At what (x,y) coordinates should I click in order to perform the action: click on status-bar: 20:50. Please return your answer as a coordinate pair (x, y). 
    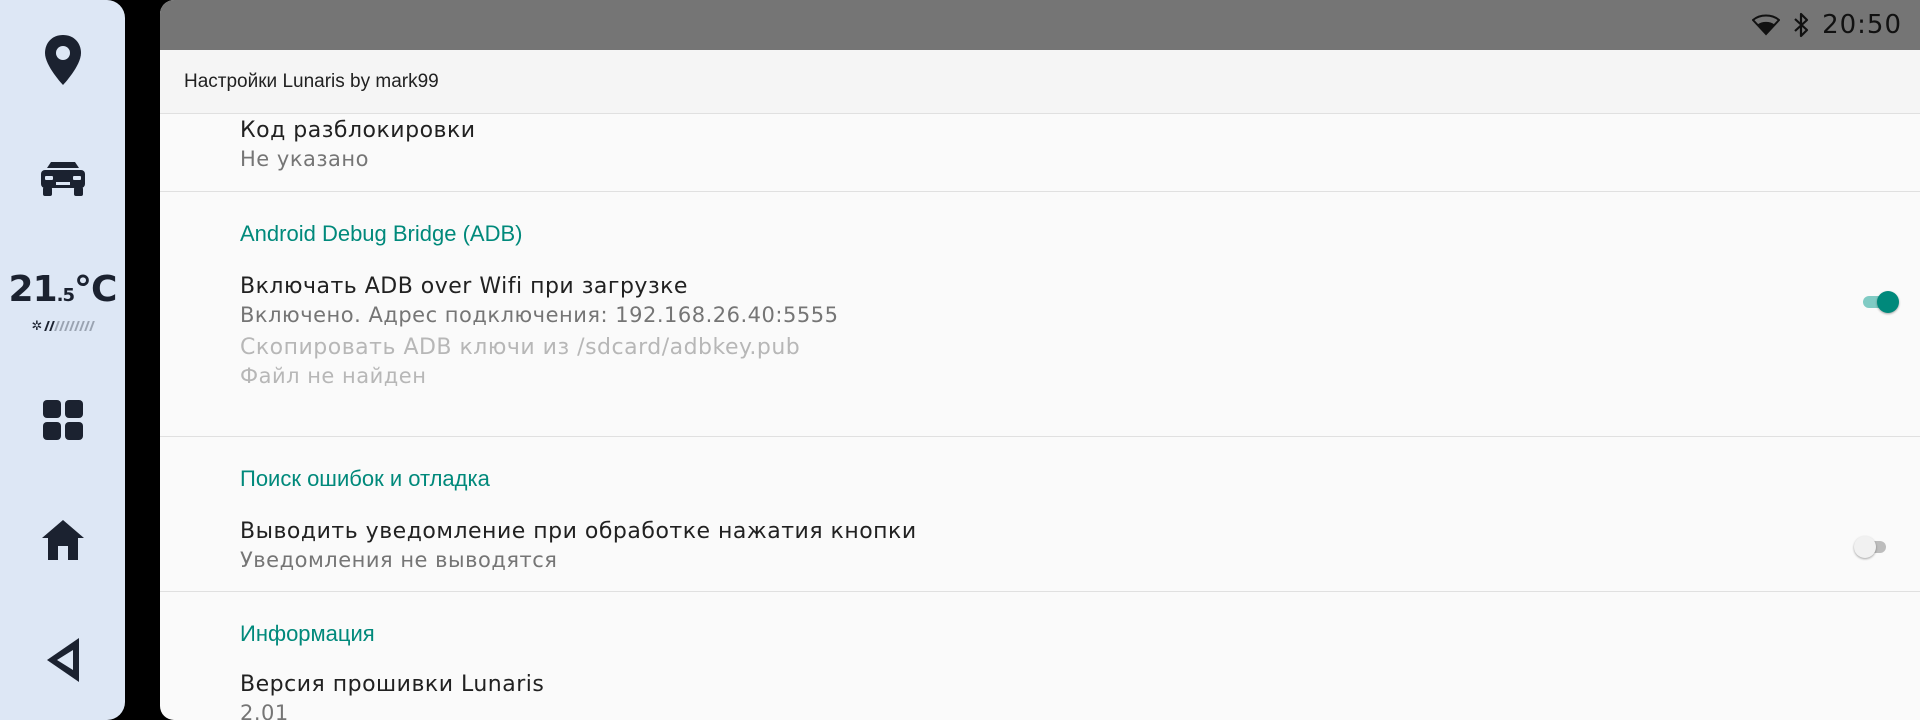
    Looking at the image, I should click on (1040, 25).